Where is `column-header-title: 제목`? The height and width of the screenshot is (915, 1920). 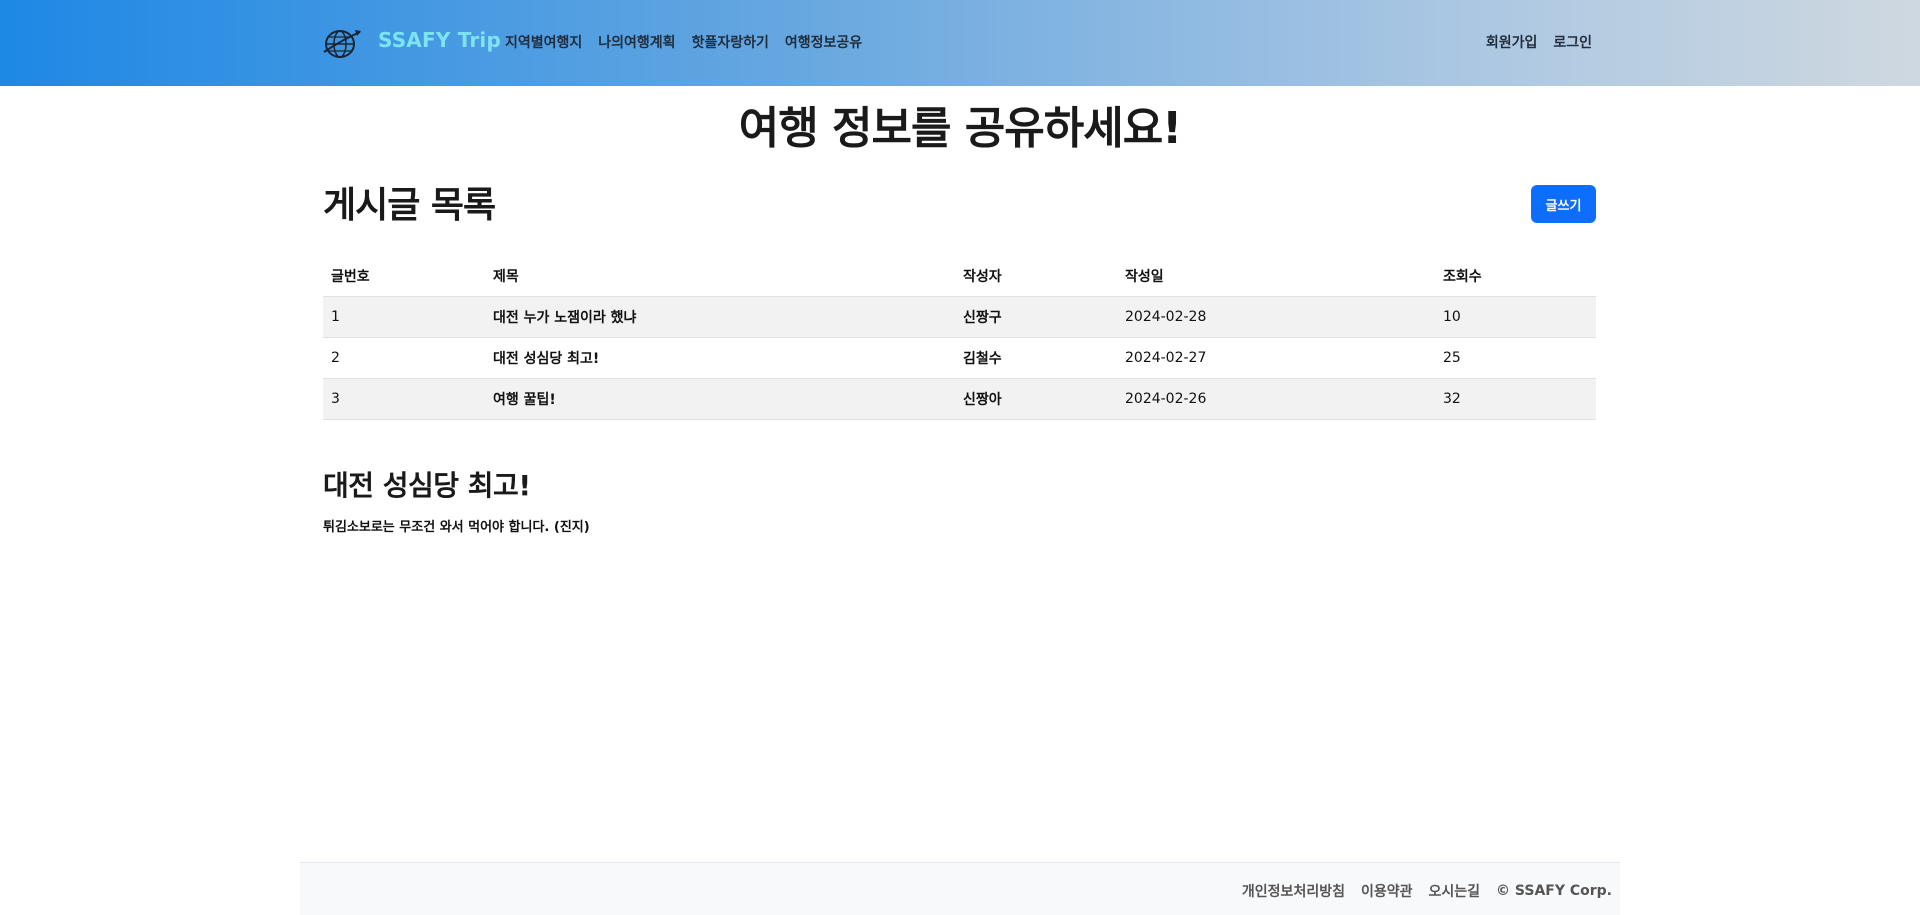
column-header-title: 제목 is located at coordinates (720, 276).